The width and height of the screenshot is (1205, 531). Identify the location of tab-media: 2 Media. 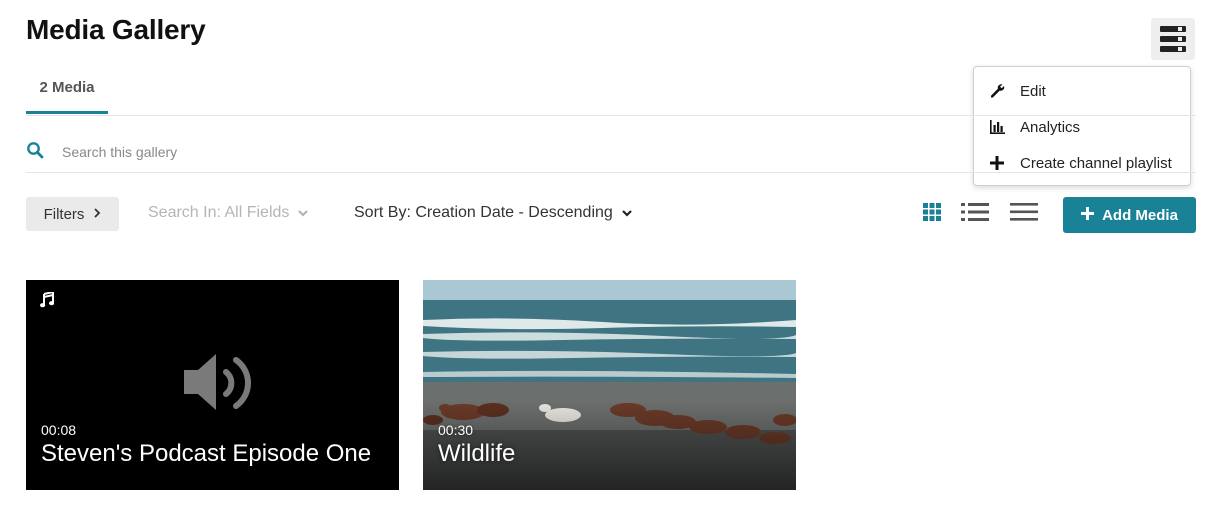
(67, 93).